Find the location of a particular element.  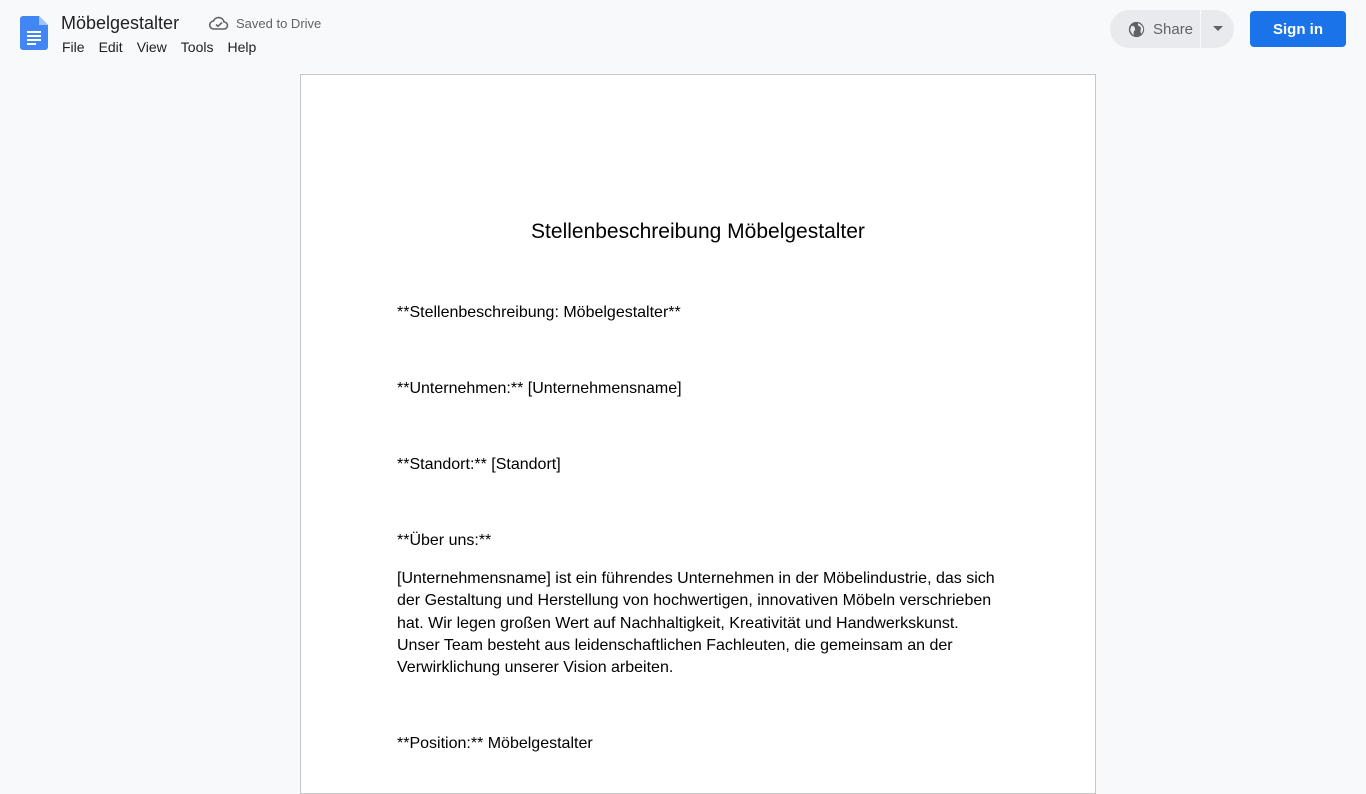

paragraph-location: **Standort:** [Standort] is located at coordinates (479, 464).